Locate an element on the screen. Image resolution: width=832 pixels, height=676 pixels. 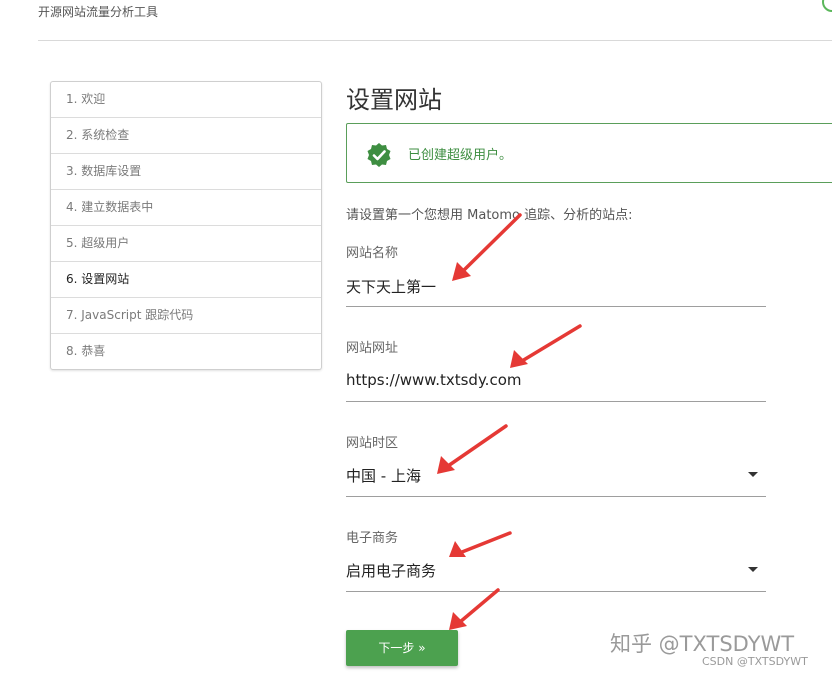
step-congratulations: 8. 恭喜 is located at coordinates (186, 351).